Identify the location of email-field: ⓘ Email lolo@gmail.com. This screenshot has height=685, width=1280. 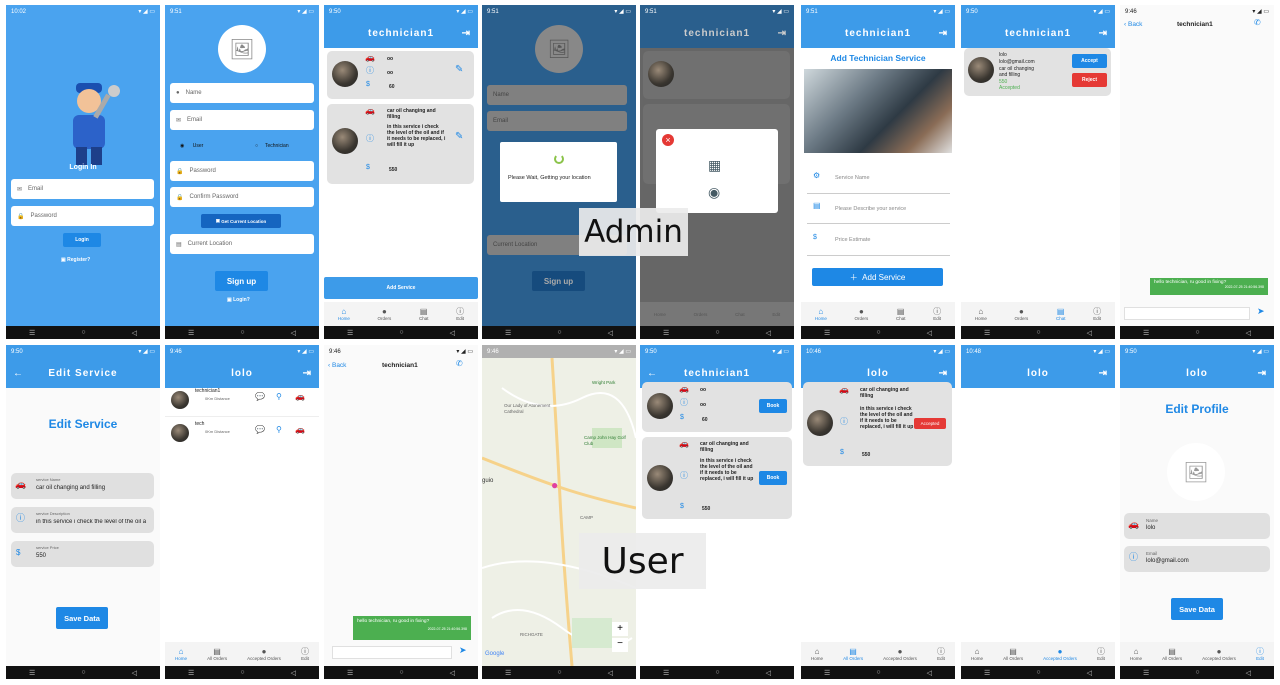
(1197, 559).